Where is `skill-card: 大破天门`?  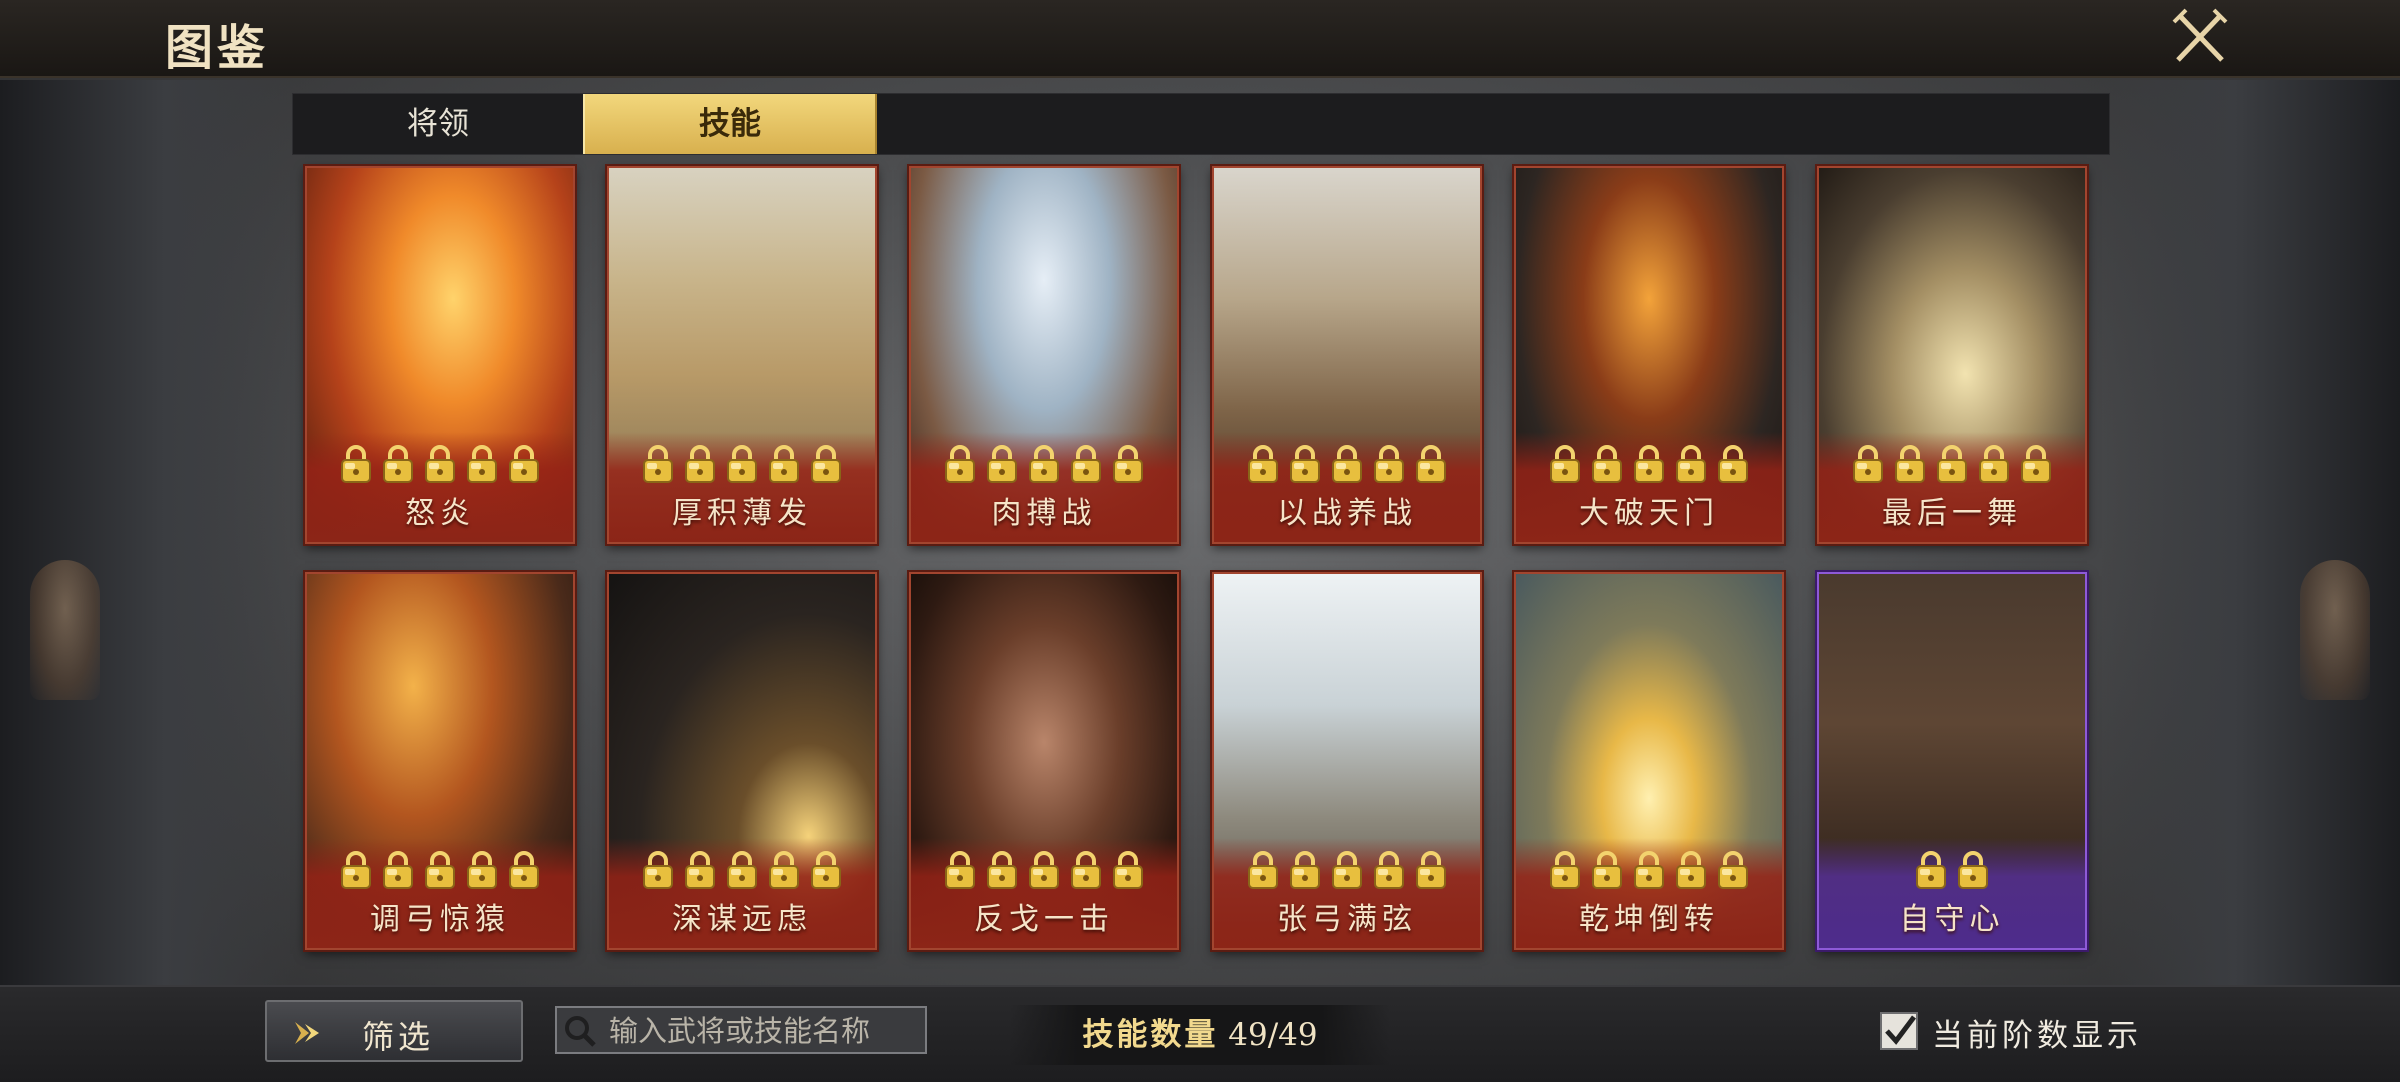
skill-card: 大破天门 is located at coordinates (1649, 355).